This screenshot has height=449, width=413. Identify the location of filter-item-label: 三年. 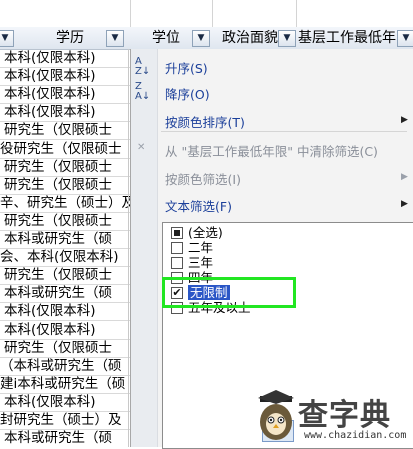
(201, 262).